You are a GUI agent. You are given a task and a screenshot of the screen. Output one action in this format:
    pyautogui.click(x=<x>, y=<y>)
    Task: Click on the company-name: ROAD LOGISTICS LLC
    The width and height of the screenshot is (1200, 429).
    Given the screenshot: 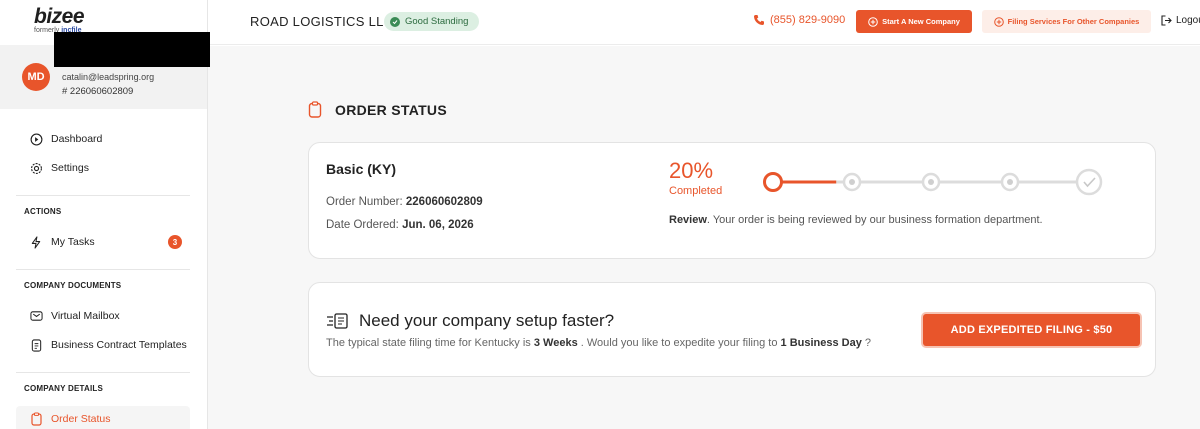 What is the action you would take?
    pyautogui.click(x=322, y=21)
    